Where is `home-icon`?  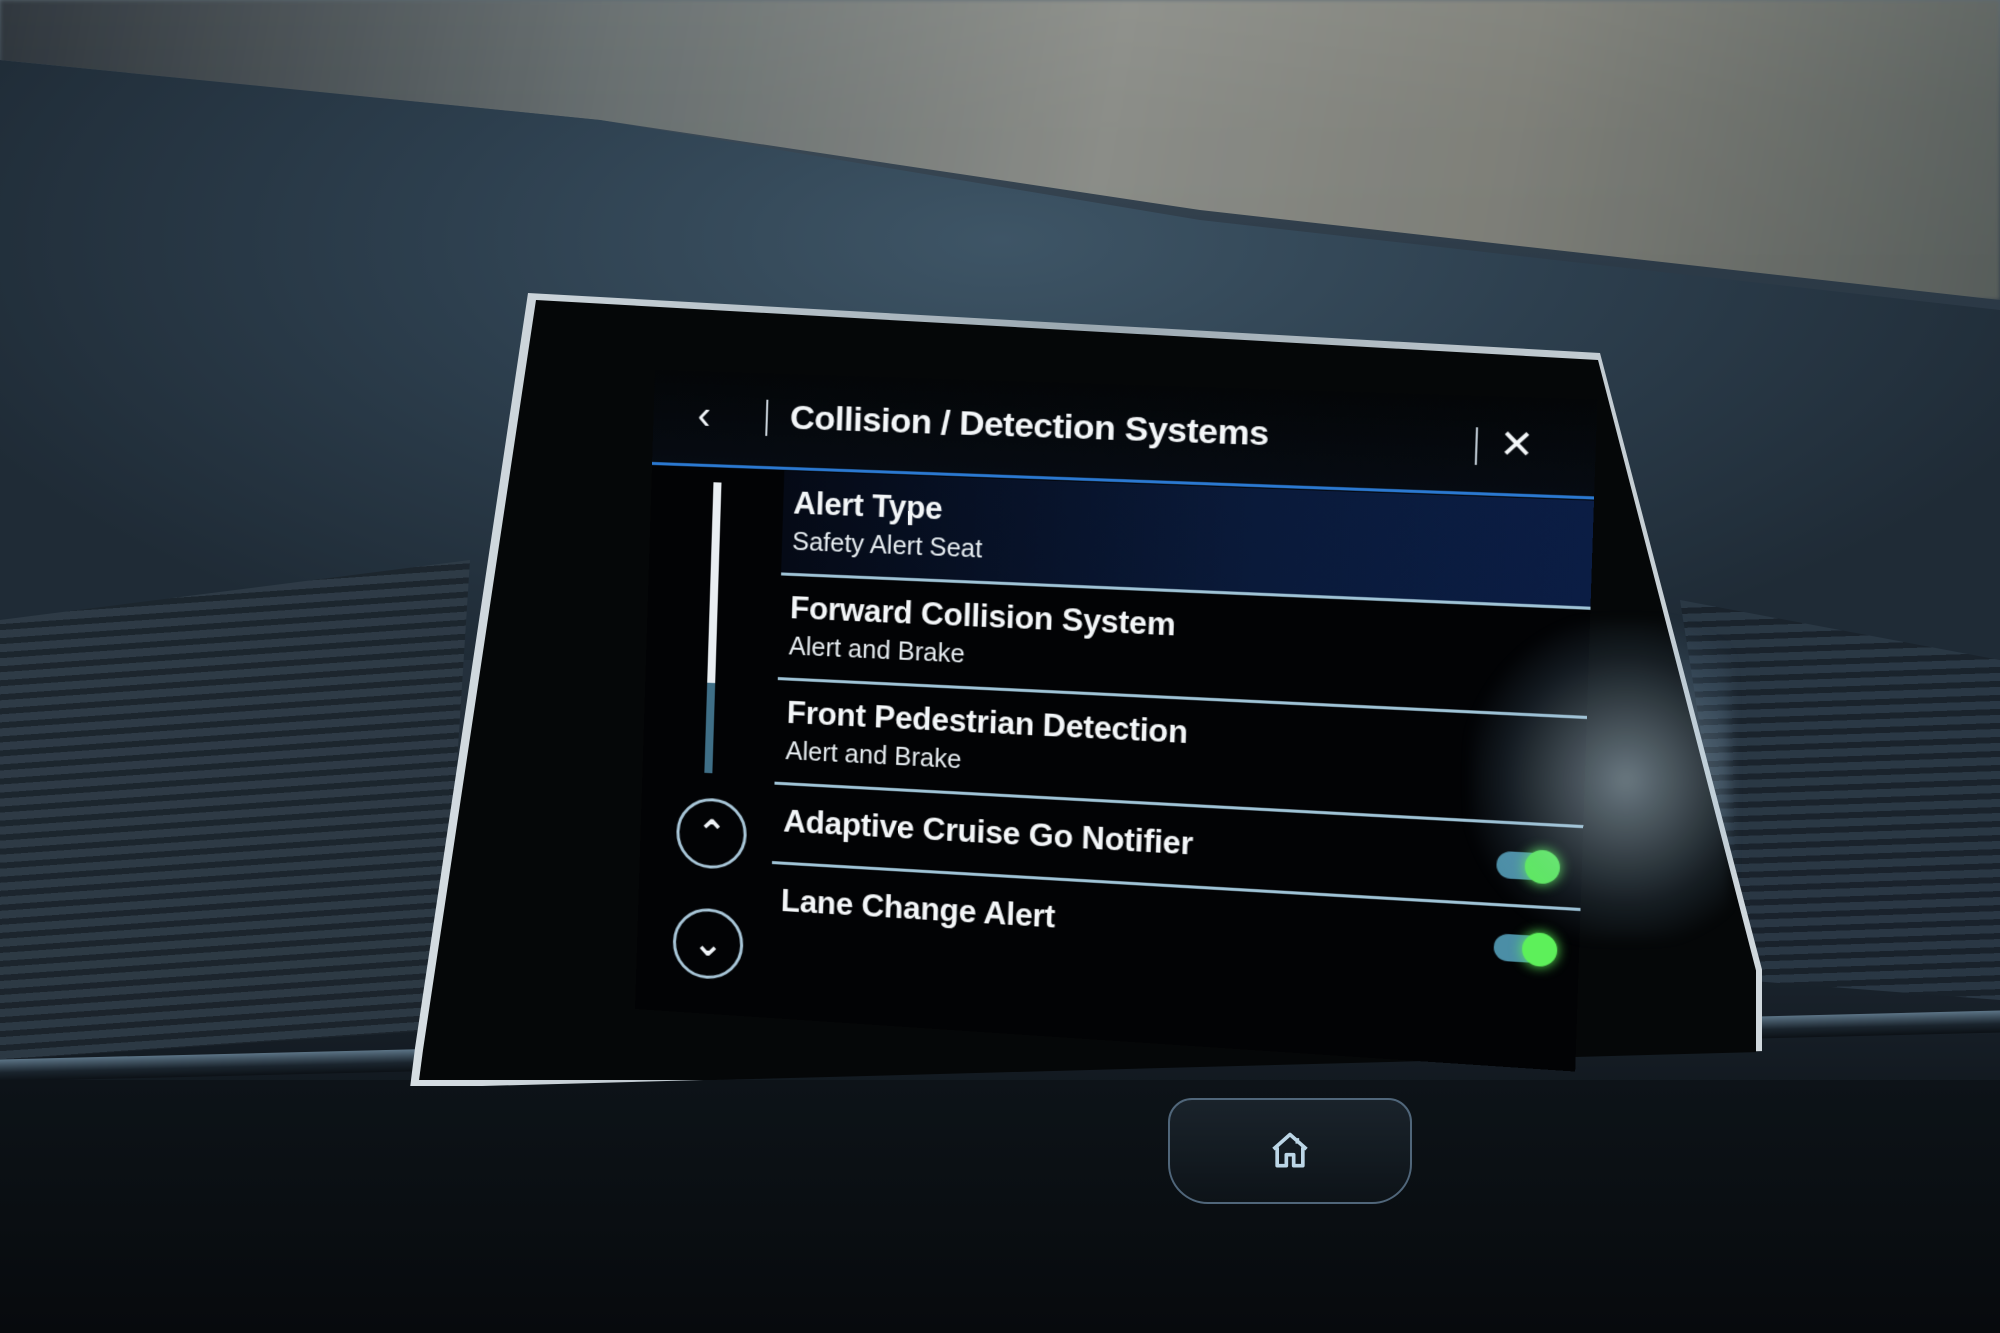 home-icon is located at coordinates (1290, 1150).